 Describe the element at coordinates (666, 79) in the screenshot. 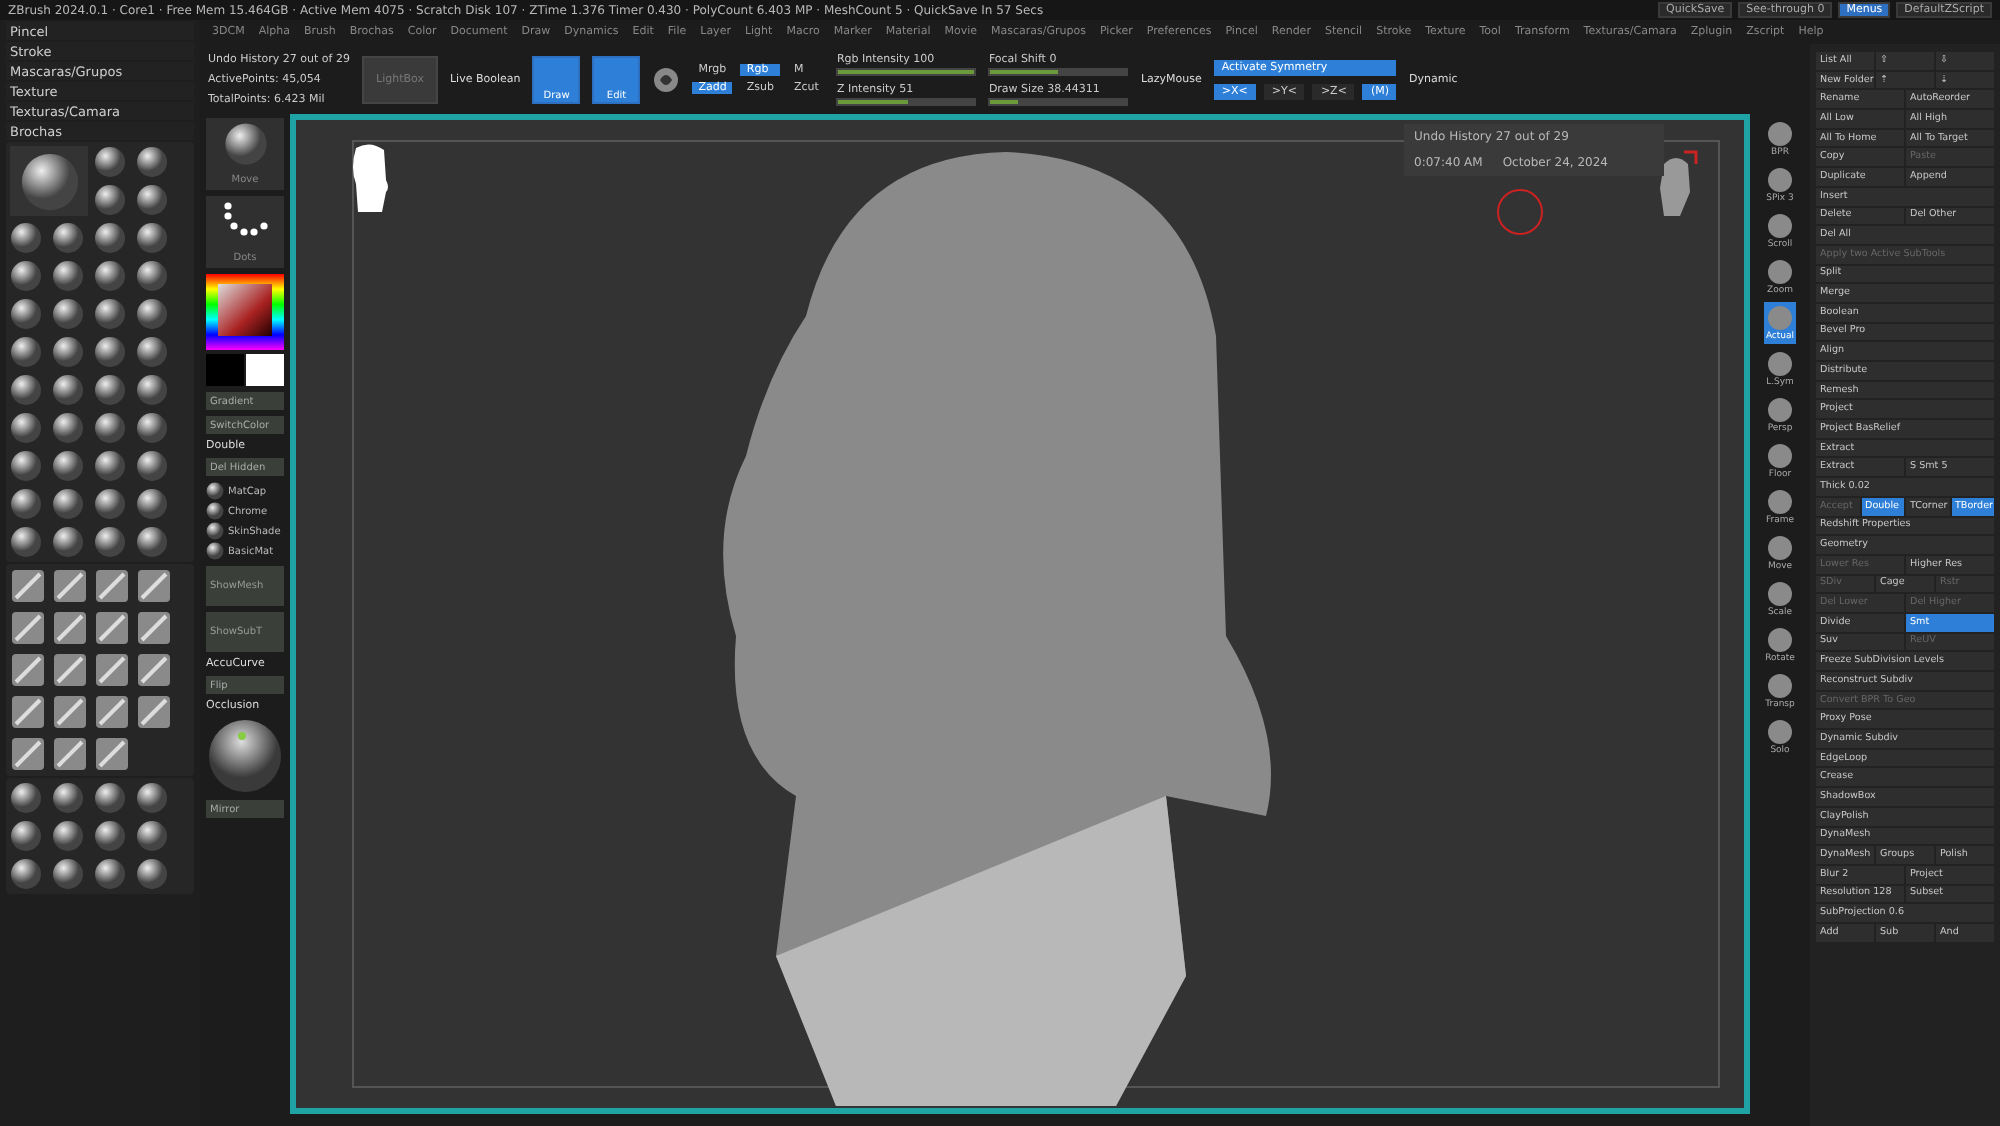

I see `sphere-tool-icon` at that location.